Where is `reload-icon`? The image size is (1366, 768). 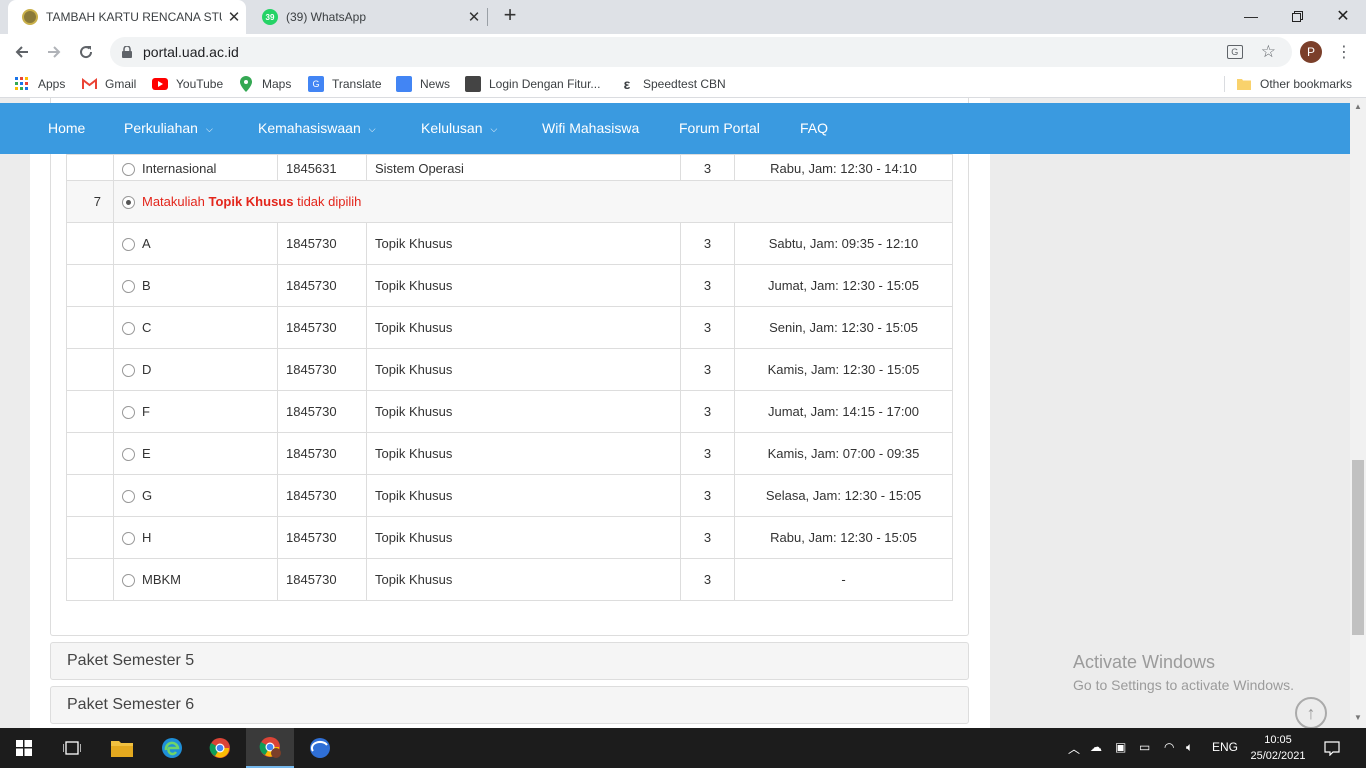
reload-icon is located at coordinates (86, 52).